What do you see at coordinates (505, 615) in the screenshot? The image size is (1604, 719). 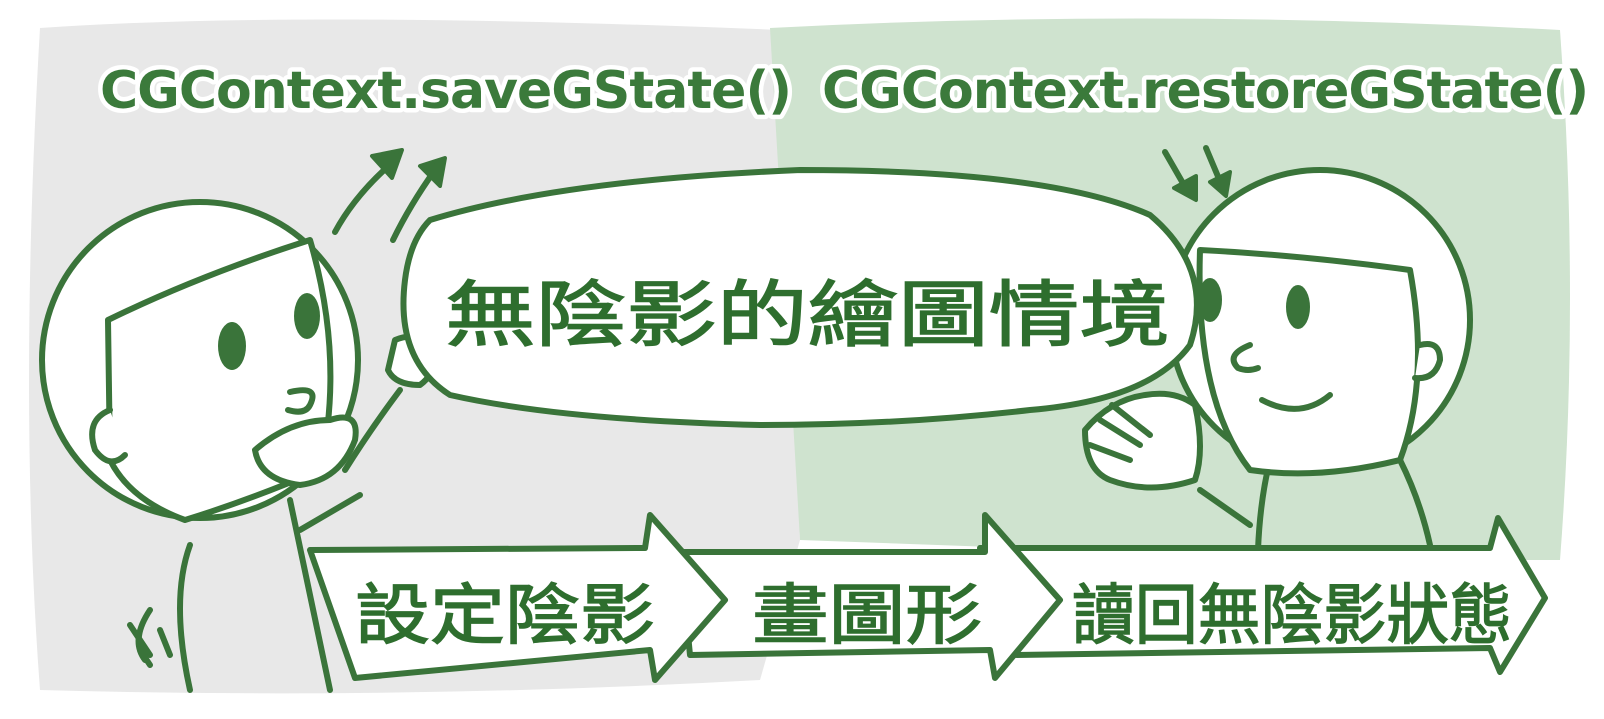 I see `step-set-shadow: 設定陰影` at bounding box center [505, 615].